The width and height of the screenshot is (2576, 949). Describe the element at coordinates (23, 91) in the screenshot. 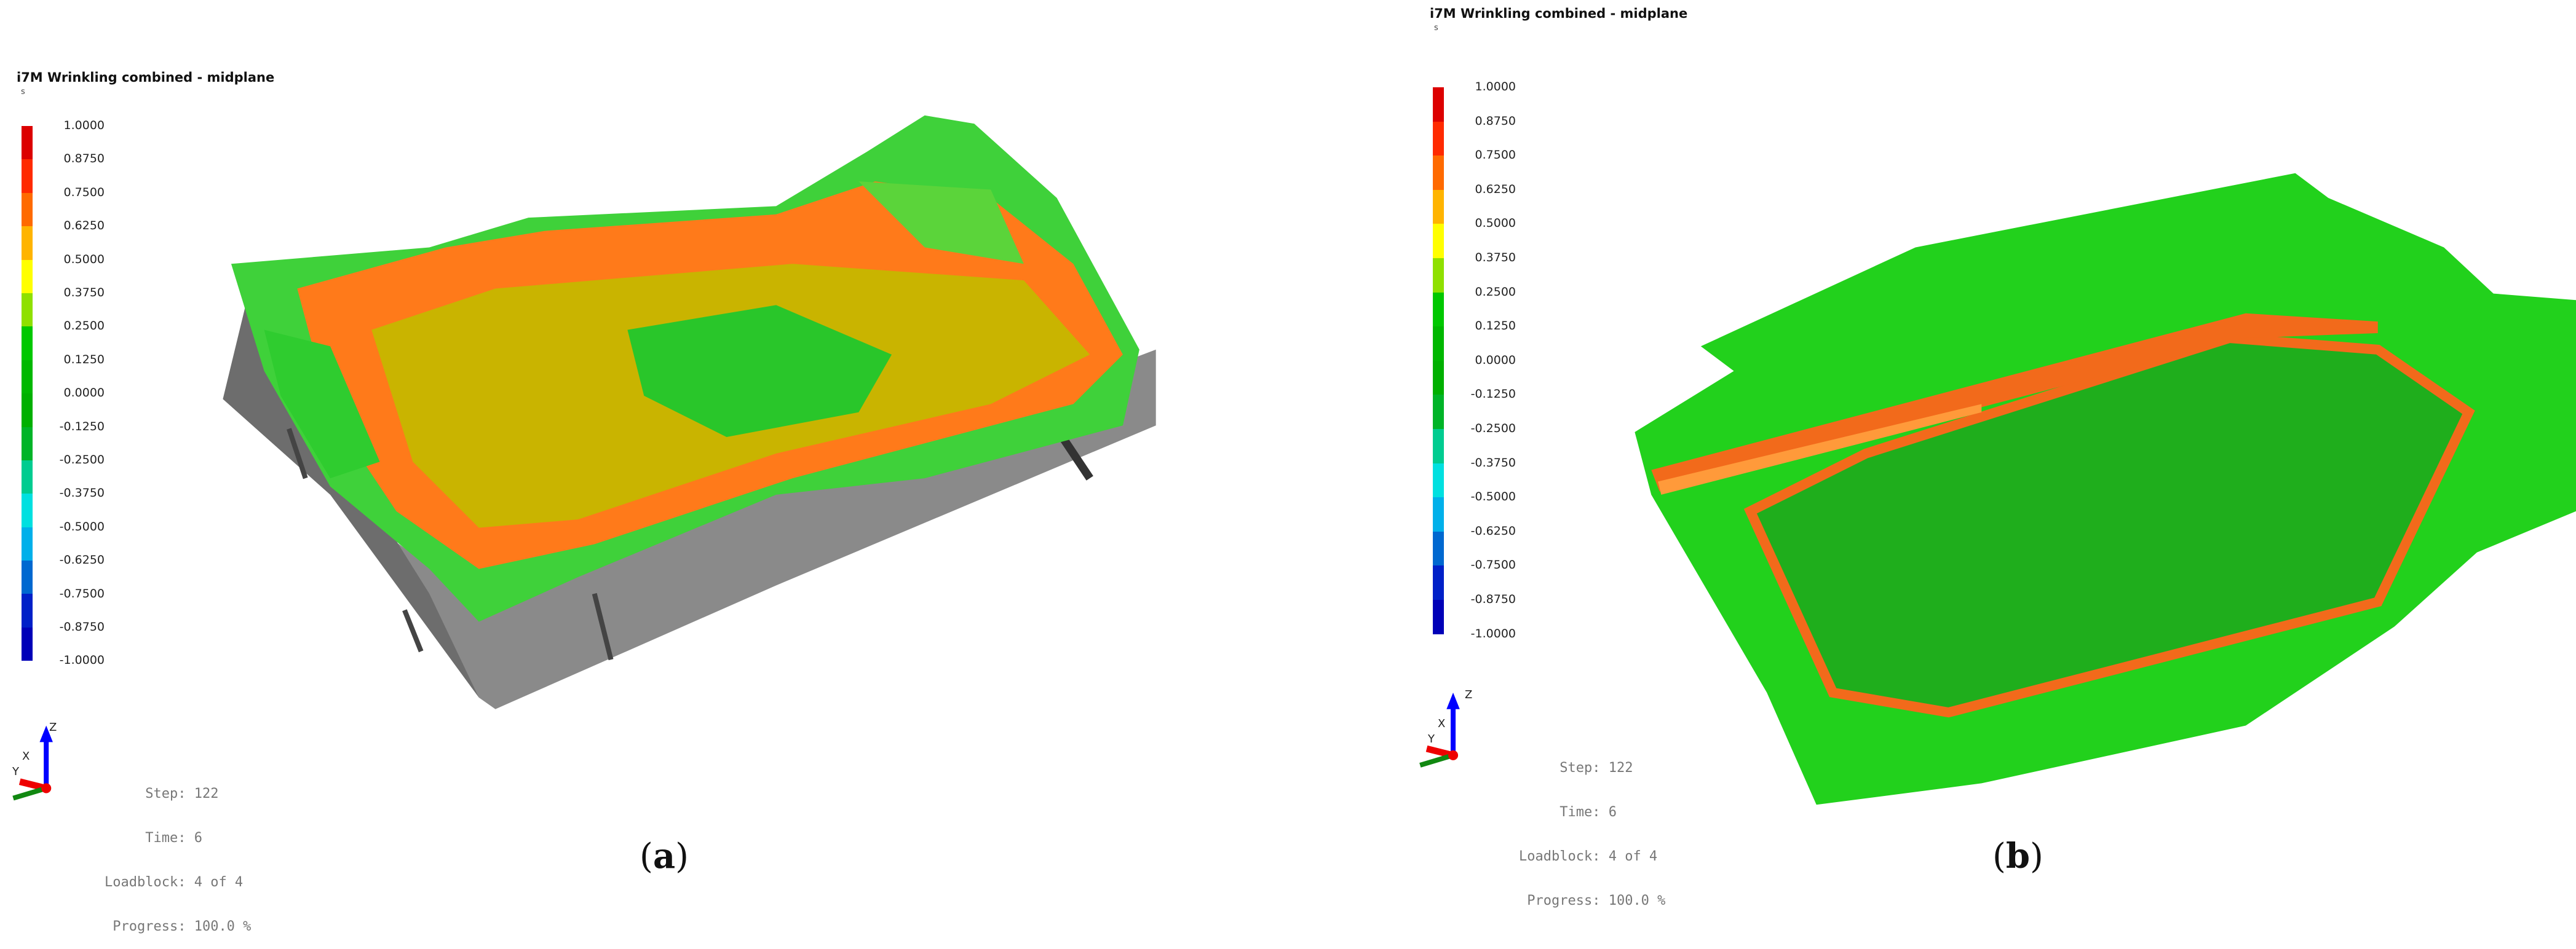

I see `panel-a-unit: s` at that location.